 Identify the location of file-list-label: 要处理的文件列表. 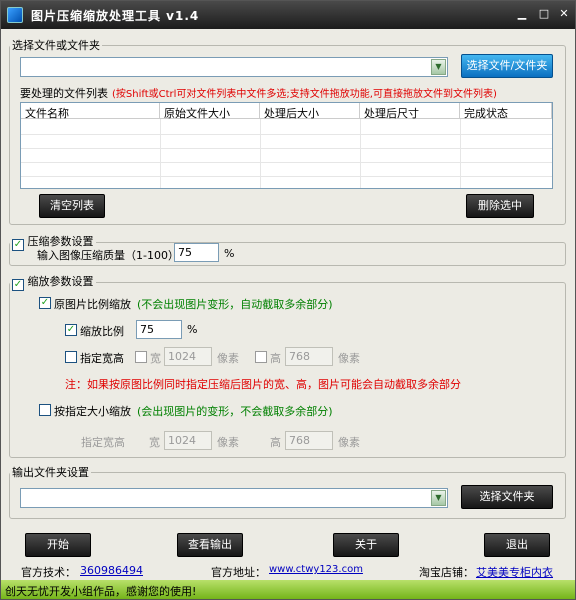
(64, 93).